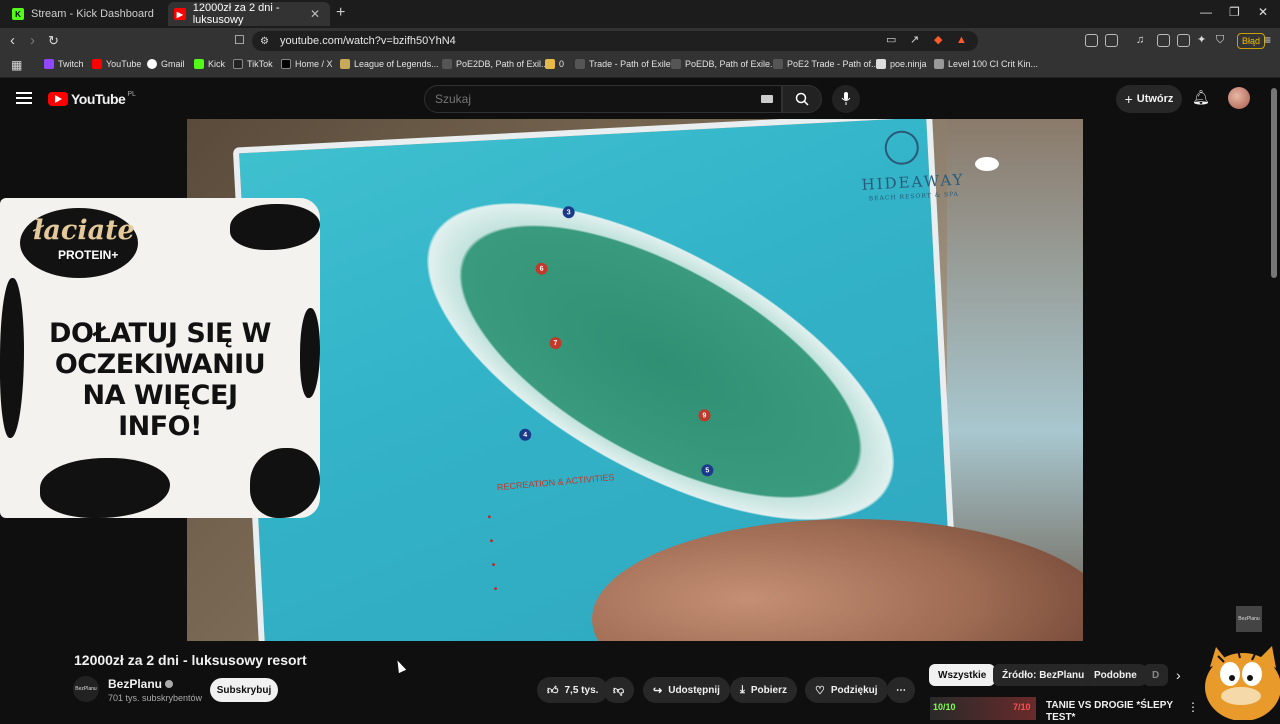 The width and height of the screenshot is (1280, 724). What do you see at coordinates (368, 41) in the screenshot?
I see `url-text: youtube.com/watch?v=bzifh50YhN4` at bounding box center [368, 41].